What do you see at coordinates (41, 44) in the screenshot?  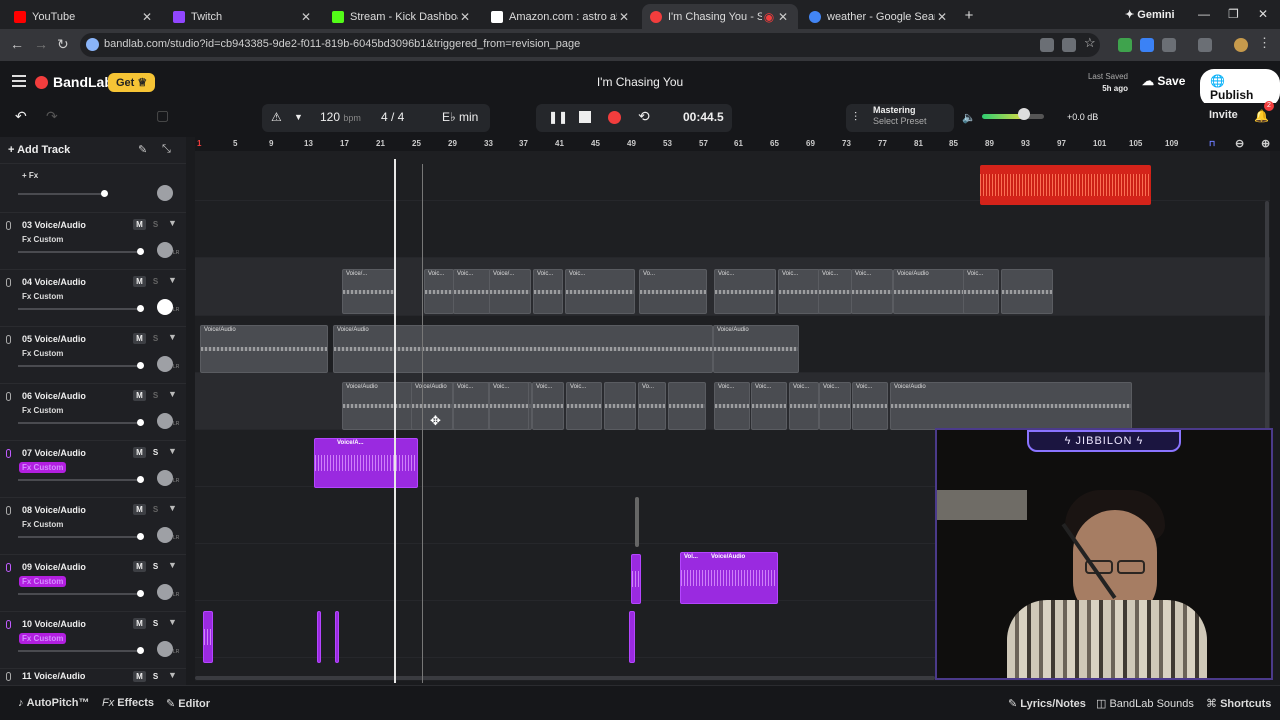 I see `forward-icon: →` at bounding box center [41, 44].